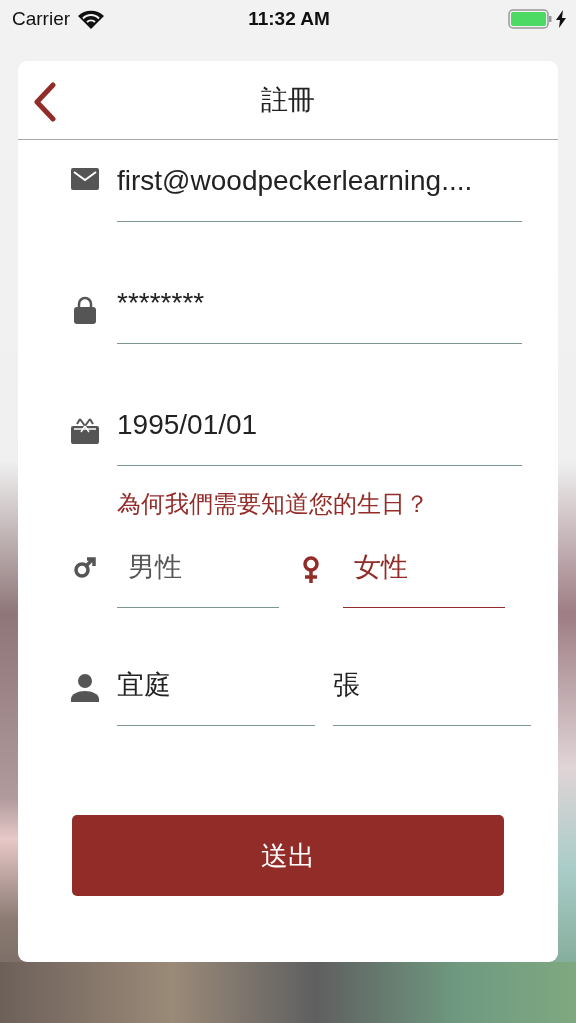  Describe the element at coordinates (41, 19) in the screenshot. I see `carrier-label: Carrier` at that location.